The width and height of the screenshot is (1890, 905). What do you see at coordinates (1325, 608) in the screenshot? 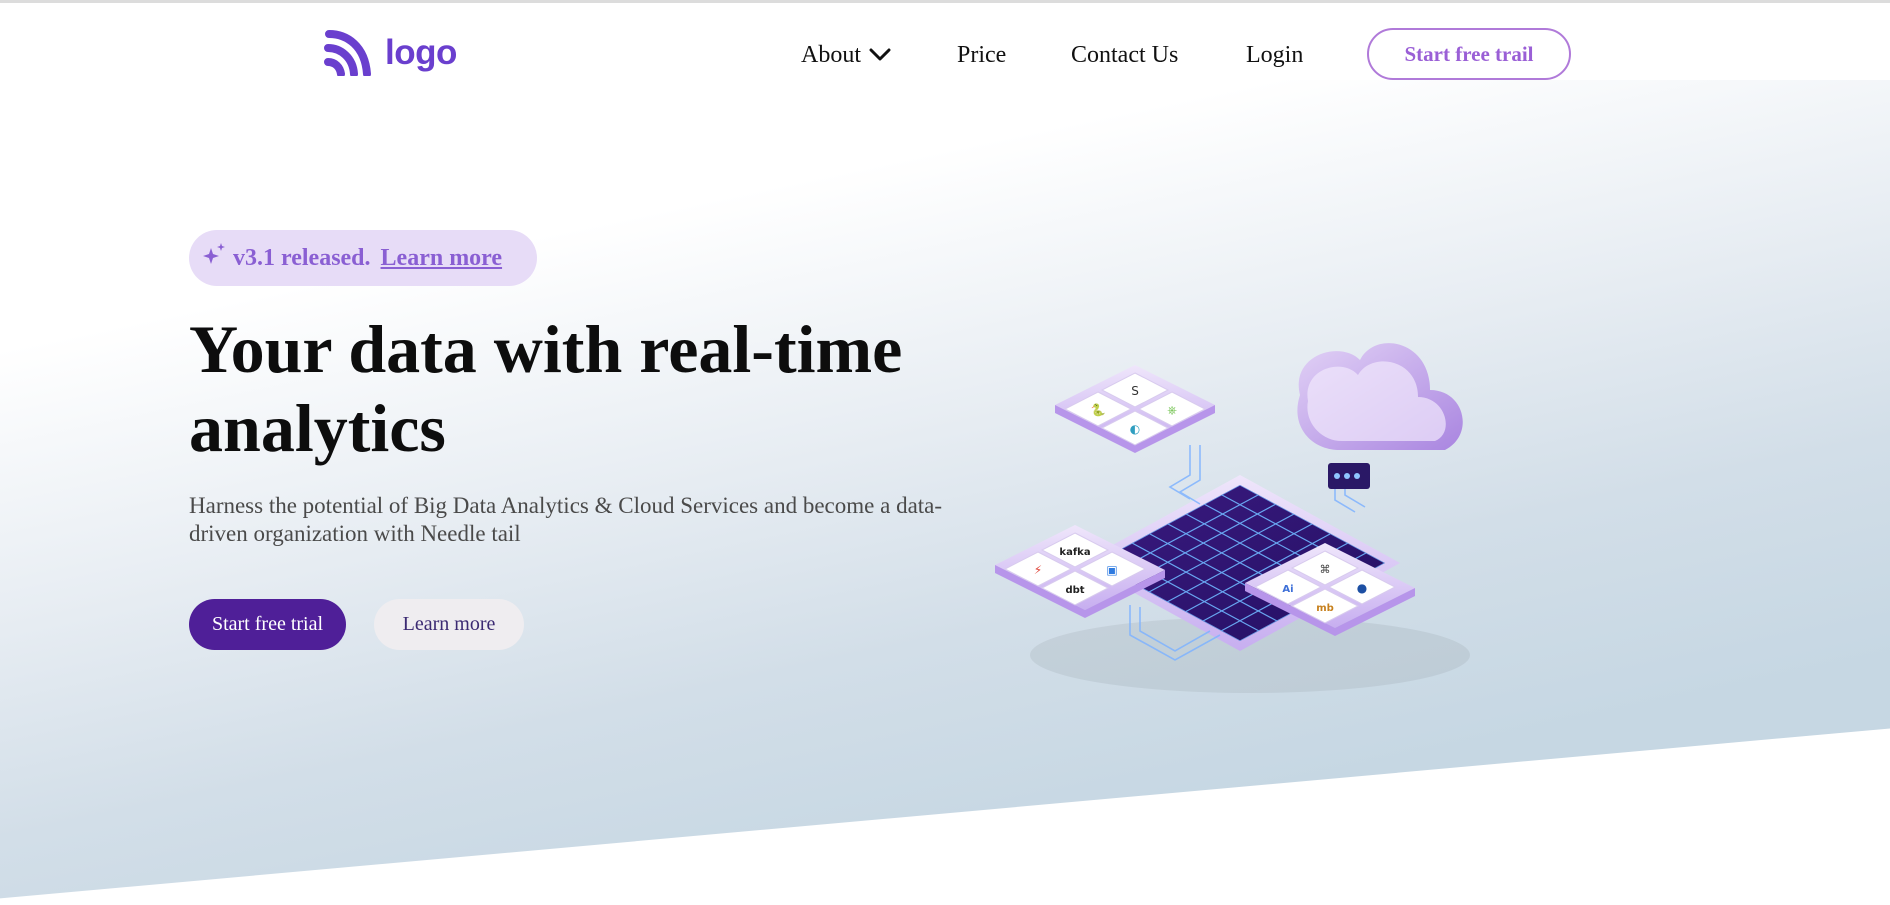
I see `tile-logo-12: mb` at bounding box center [1325, 608].